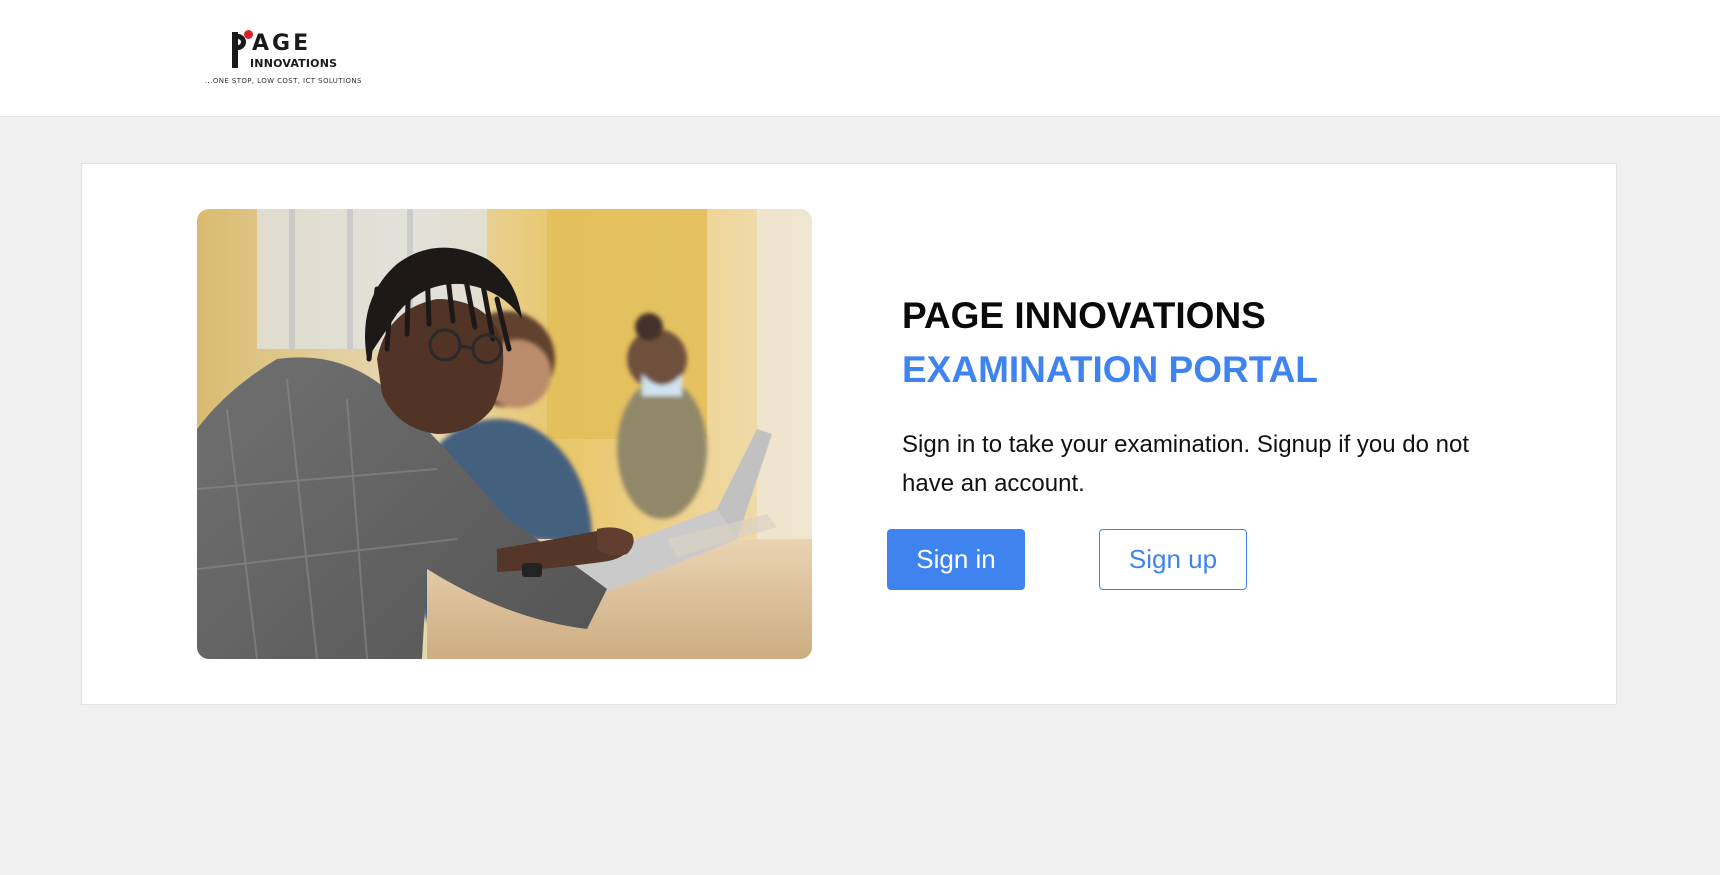 This screenshot has width=1720, height=875. What do you see at coordinates (1084, 315) in the screenshot?
I see `page-title: PAGE INNOVATIONS` at bounding box center [1084, 315].